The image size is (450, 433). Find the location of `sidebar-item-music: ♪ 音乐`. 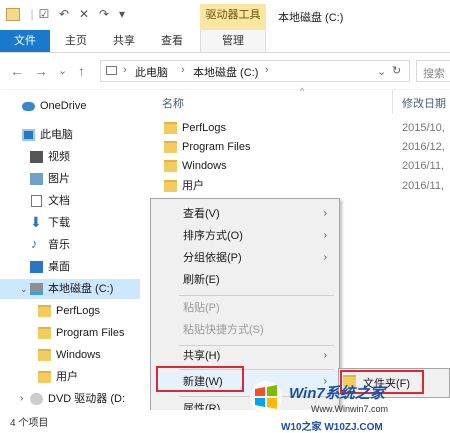

sidebar-item-music: ♪ 音乐 is located at coordinates (70, 245).